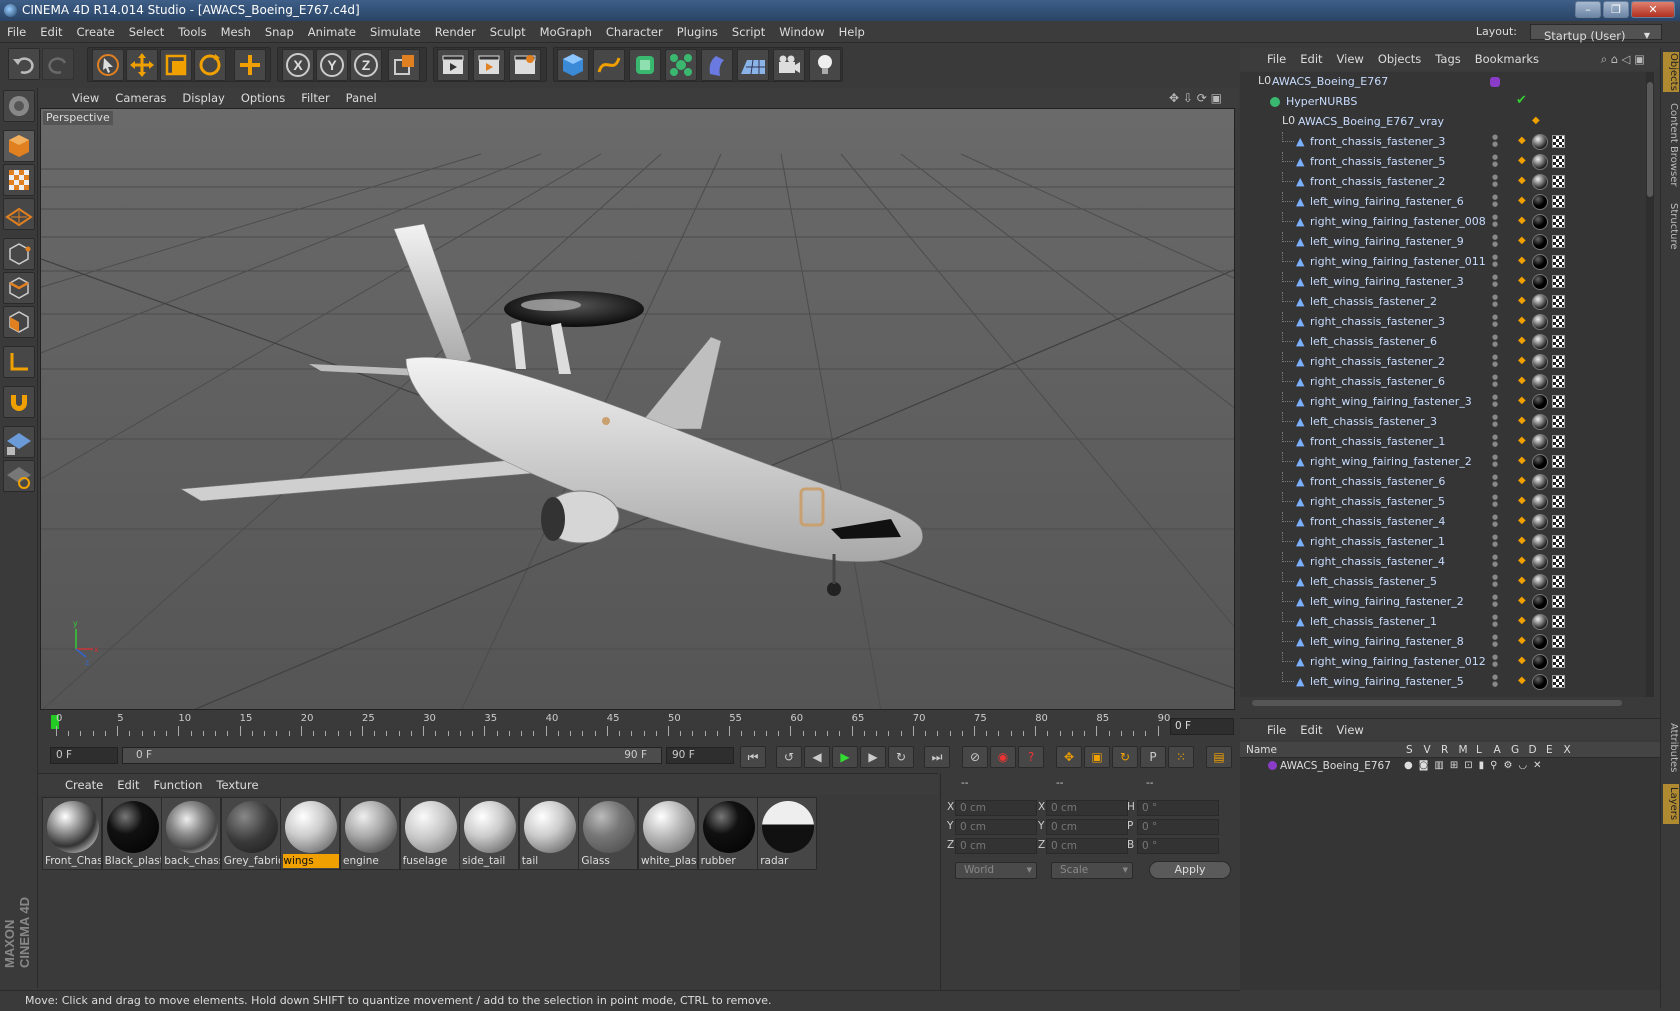  What do you see at coordinates (852, 32) in the screenshot?
I see `menu-help: Help` at bounding box center [852, 32].